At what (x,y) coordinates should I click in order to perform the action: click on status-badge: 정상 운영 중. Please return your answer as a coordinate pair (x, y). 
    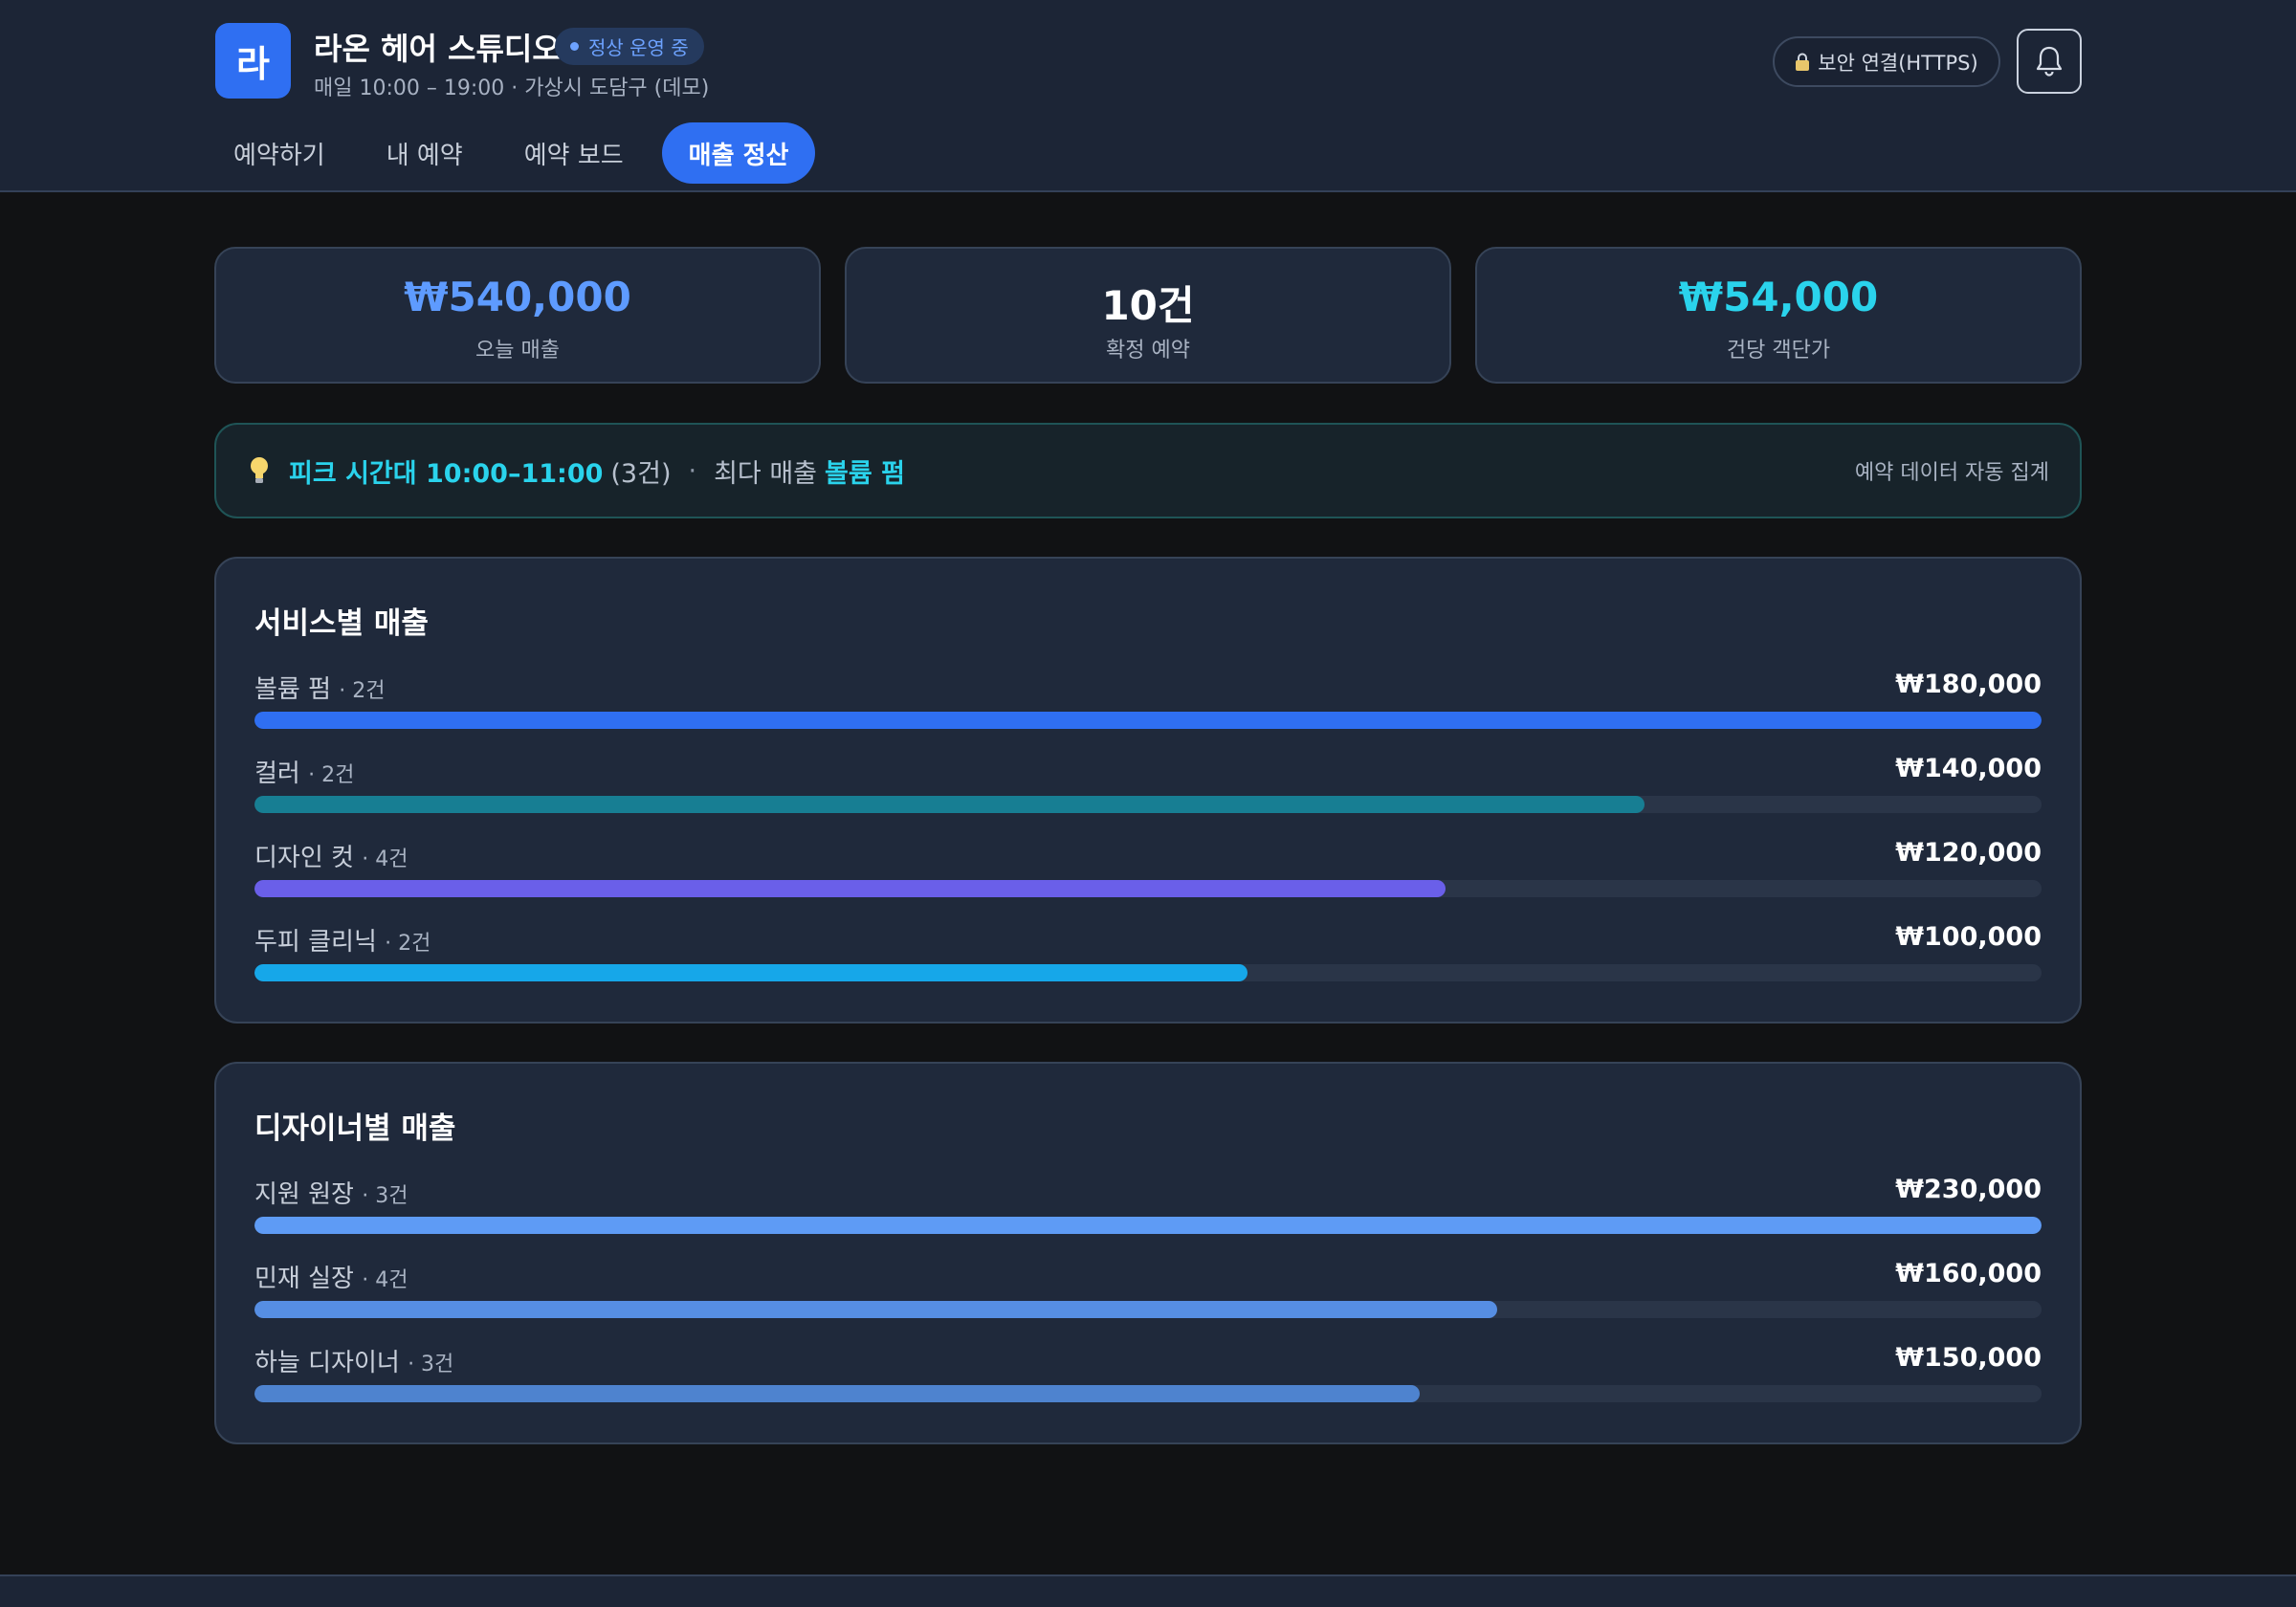
    Looking at the image, I should click on (629, 46).